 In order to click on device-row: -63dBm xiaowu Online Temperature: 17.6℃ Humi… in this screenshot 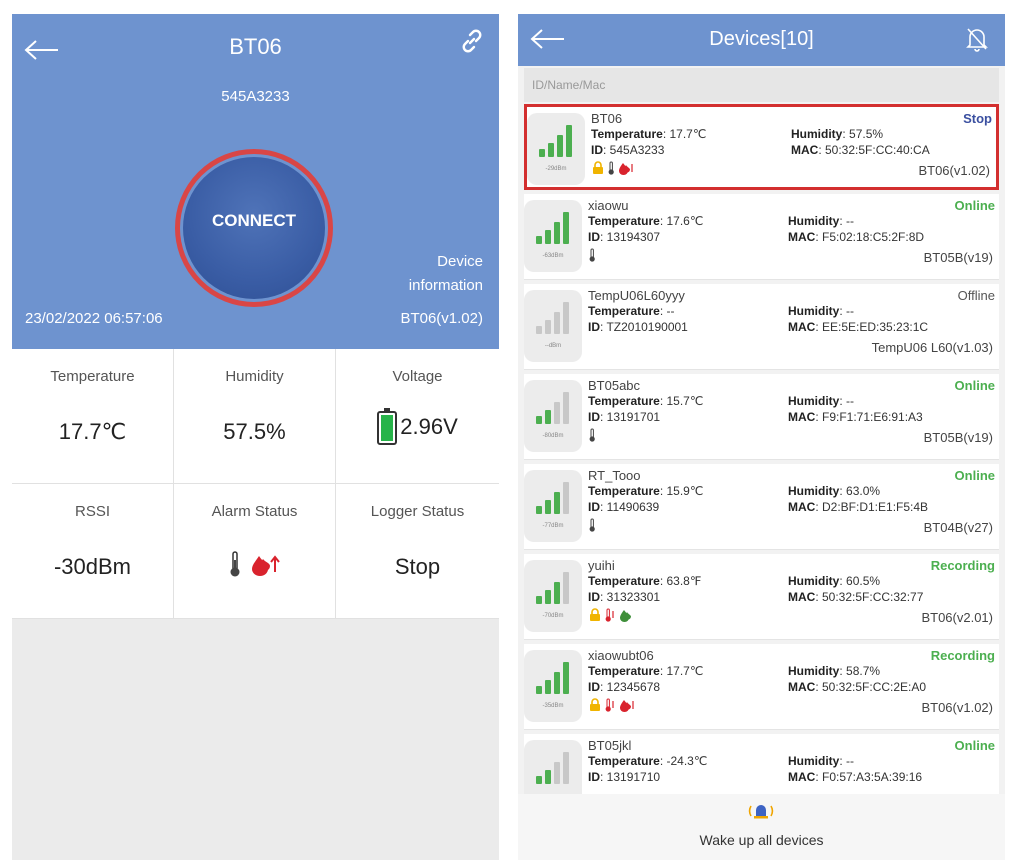, I will do `click(761, 237)`.